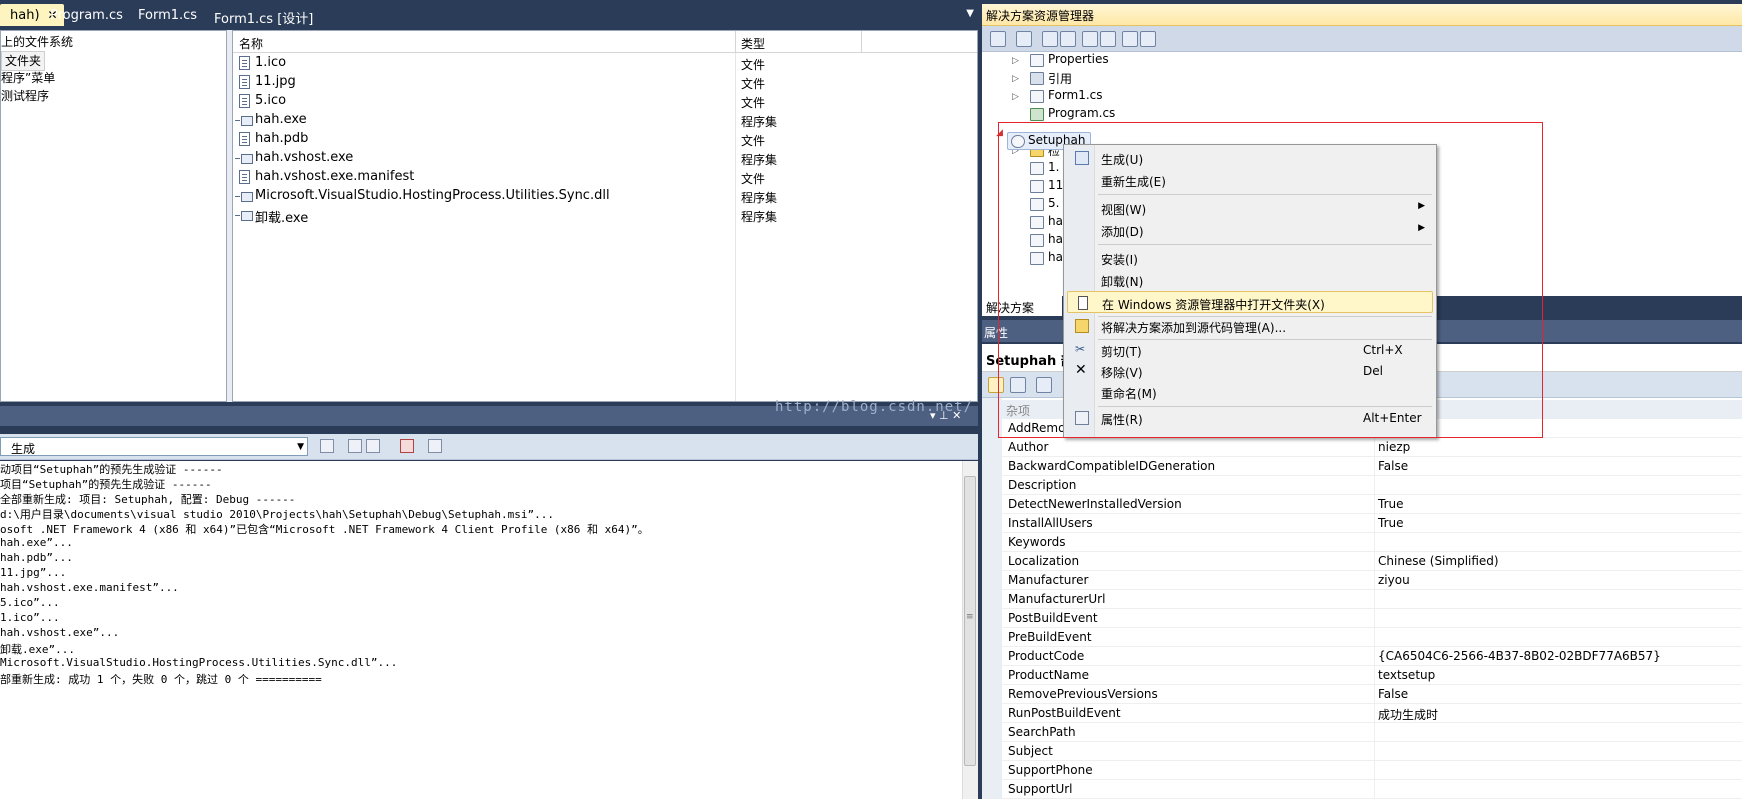 The height and width of the screenshot is (799, 1742). I want to click on file-system-editor-icon, so click(1050, 39).